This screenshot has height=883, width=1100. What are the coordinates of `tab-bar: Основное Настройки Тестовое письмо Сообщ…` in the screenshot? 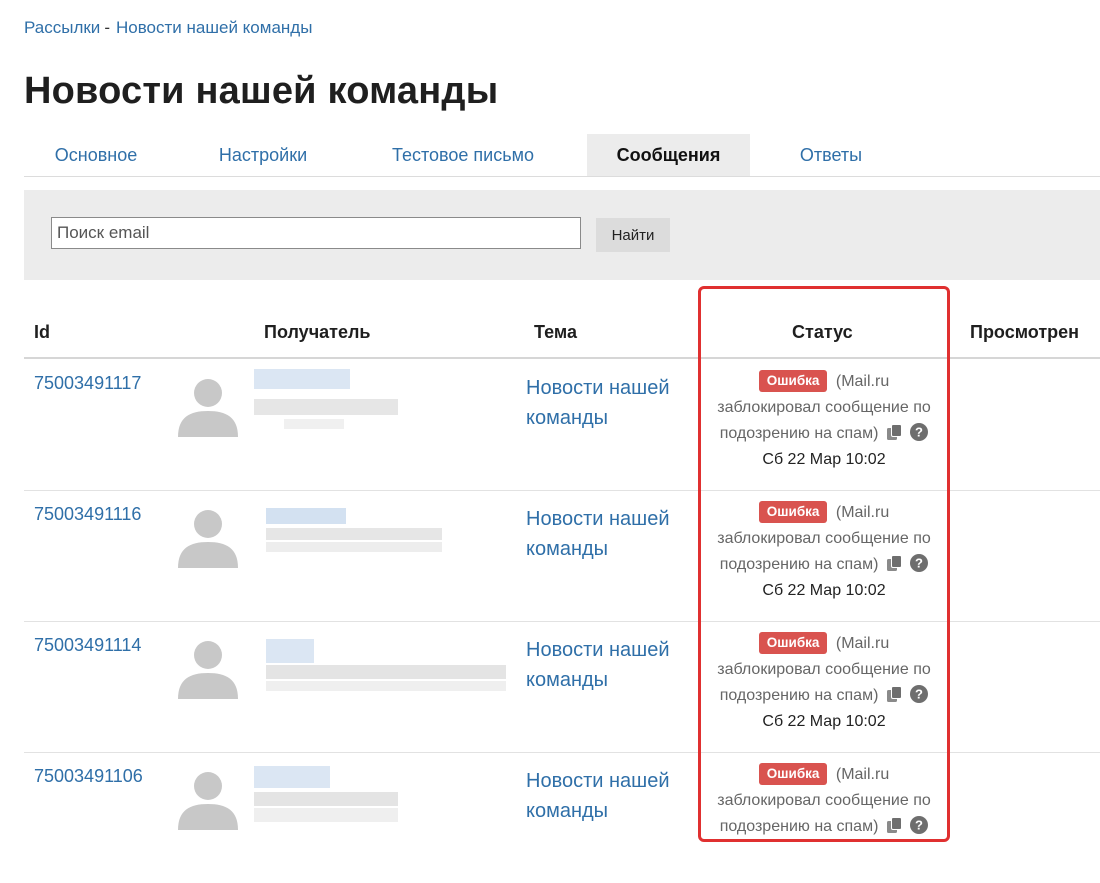 It's located at (562, 155).